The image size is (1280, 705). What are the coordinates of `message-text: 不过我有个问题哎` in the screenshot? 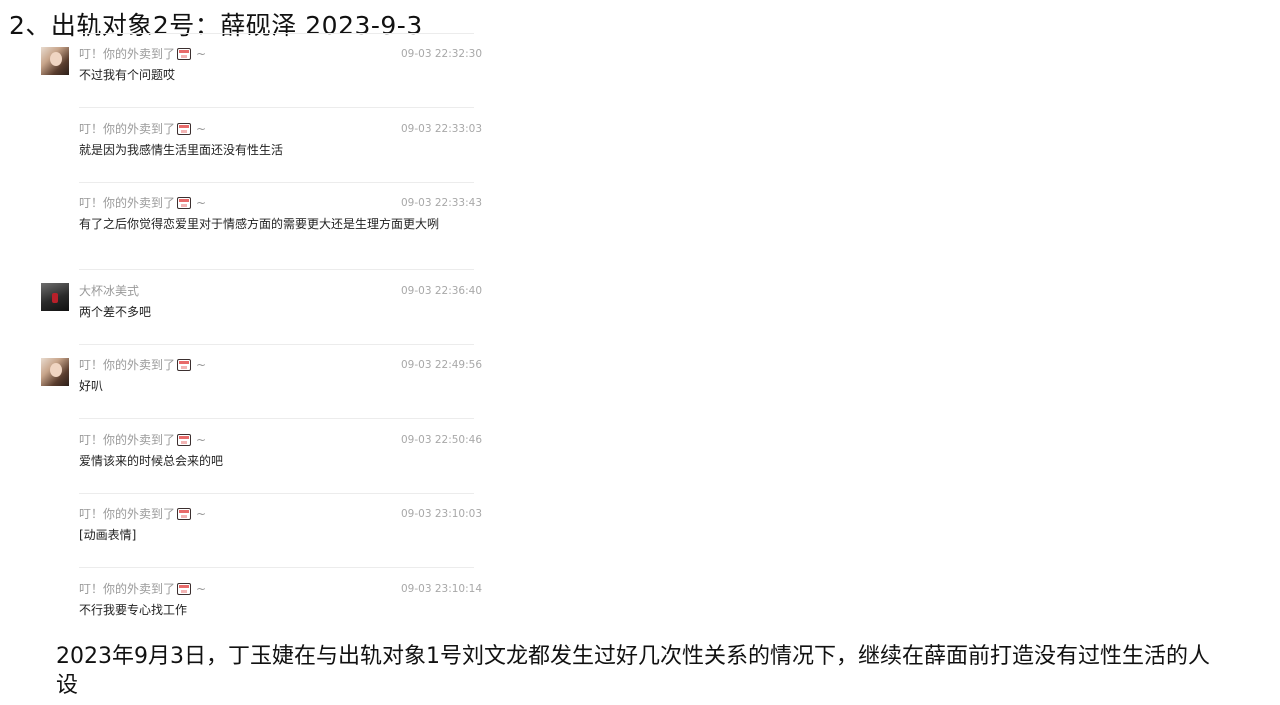 It's located at (127, 75).